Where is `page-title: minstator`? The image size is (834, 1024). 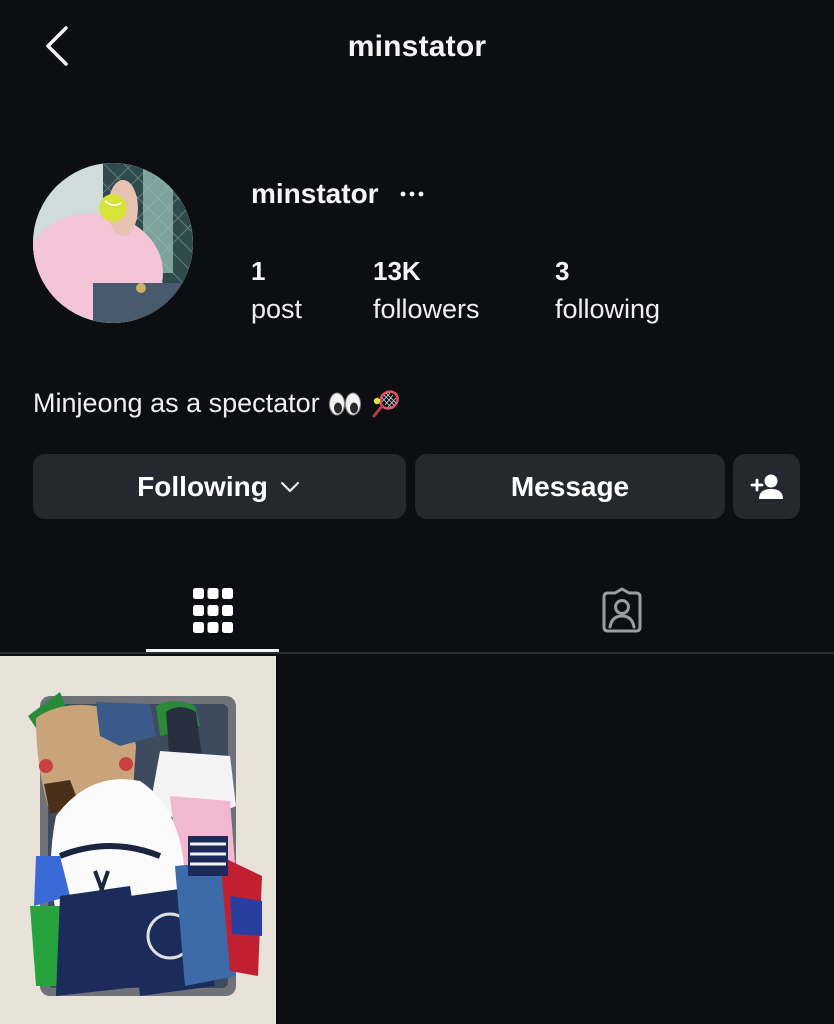 page-title: minstator is located at coordinates (417, 46).